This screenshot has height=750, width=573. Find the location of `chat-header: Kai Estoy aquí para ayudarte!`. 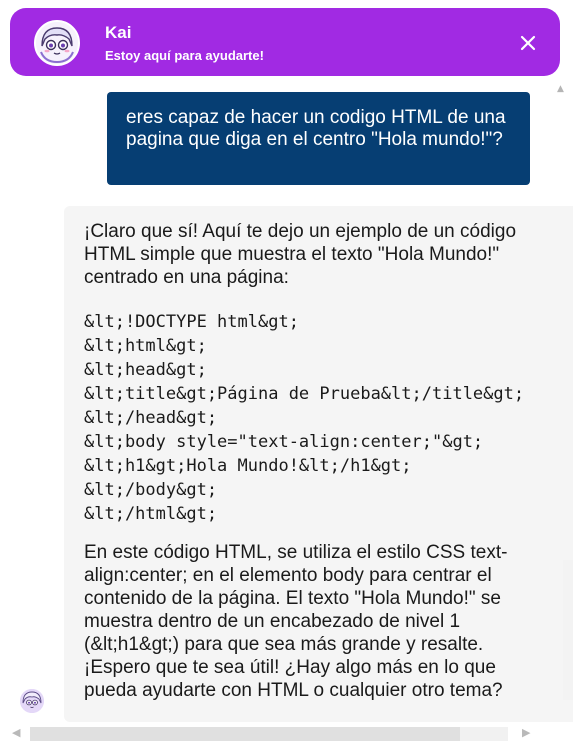

chat-header: Kai Estoy aquí para ayudarte! is located at coordinates (285, 42).